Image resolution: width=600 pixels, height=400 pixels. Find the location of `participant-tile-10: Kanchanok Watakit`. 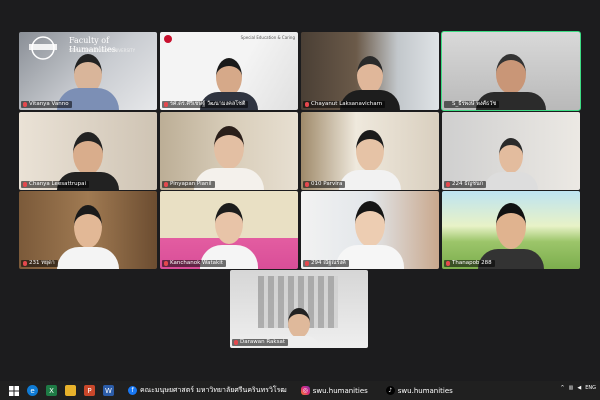

participant-tile-10: Kanchanok Watakit is located at coordinates (229, 230).